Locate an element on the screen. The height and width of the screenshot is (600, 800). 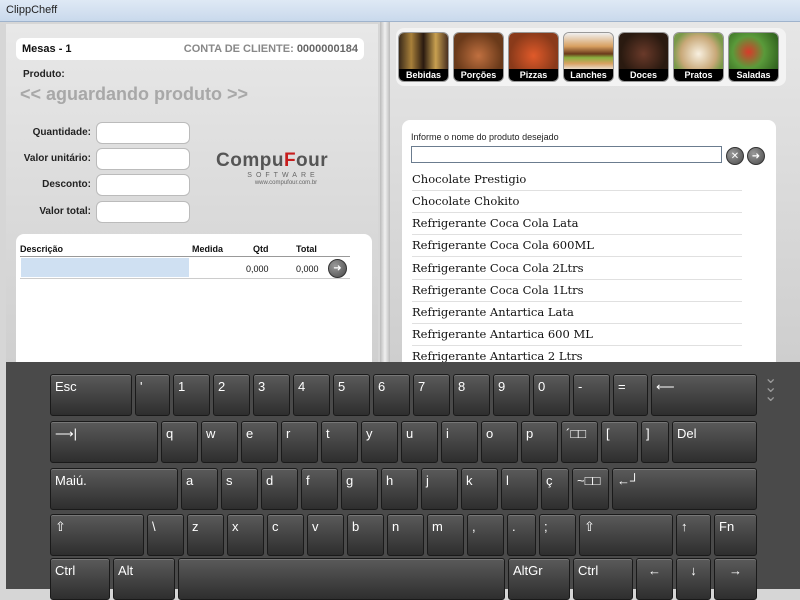
desconto-input is located at coordinates (143, 185).